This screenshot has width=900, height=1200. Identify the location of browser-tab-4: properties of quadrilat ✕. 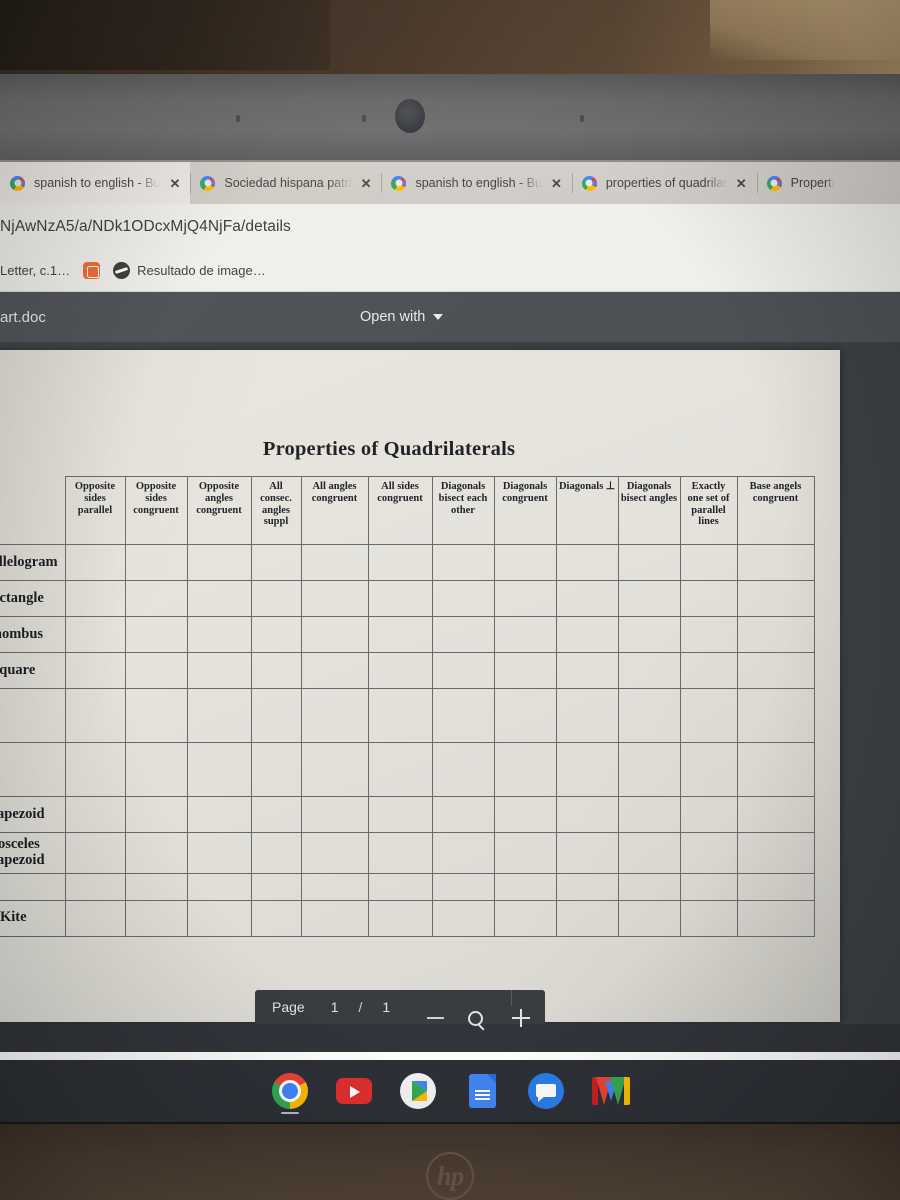
(664, 183).